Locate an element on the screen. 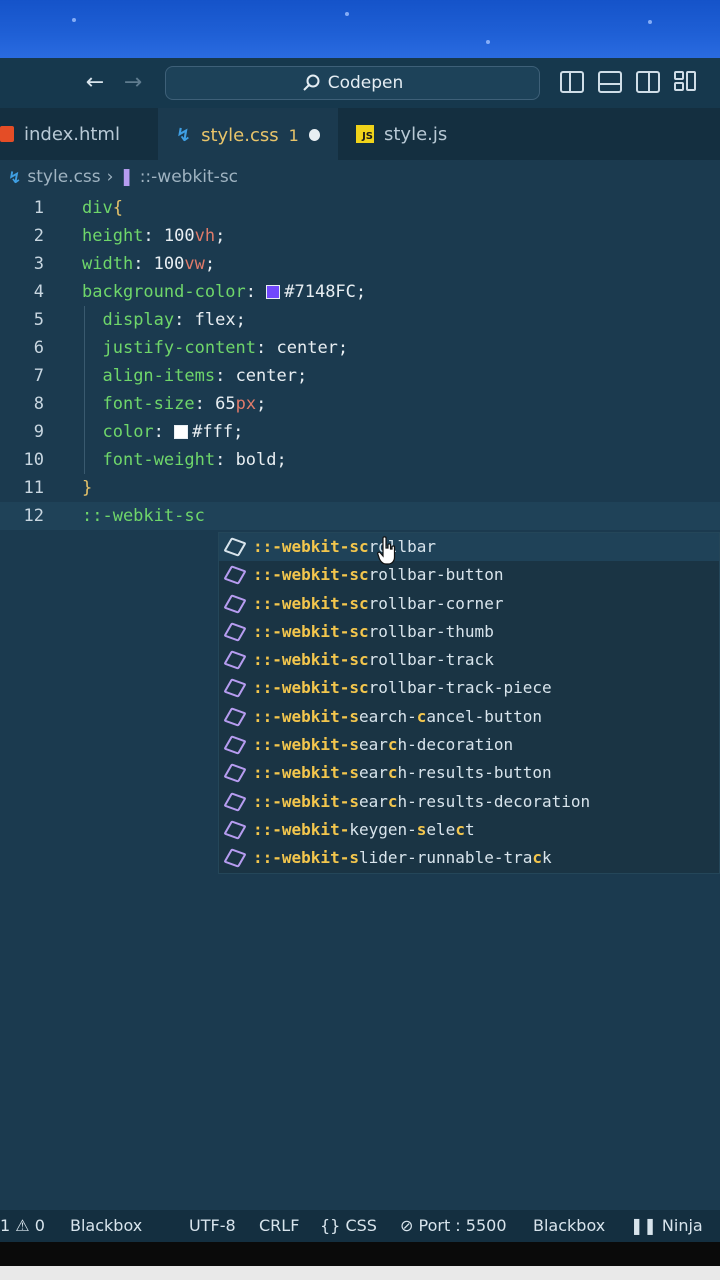  suggestion-item: ::-webkit-slider-runnable-track is located at coordinates (469, 858).